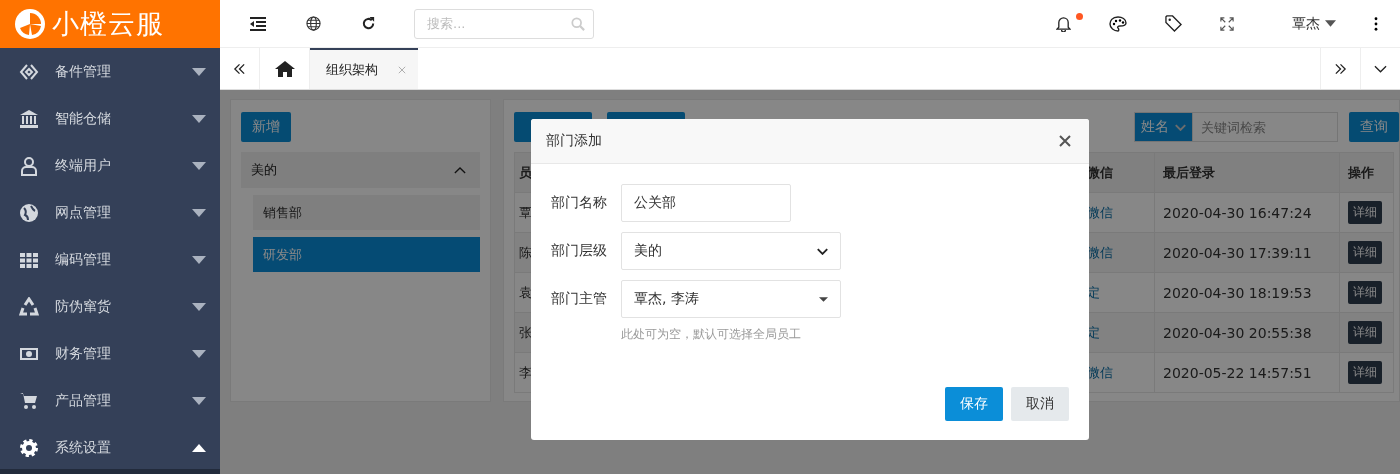 This screenshot has width=1400, height=474. I want to click on logo-text: 小橙云服, so click(108, 24).